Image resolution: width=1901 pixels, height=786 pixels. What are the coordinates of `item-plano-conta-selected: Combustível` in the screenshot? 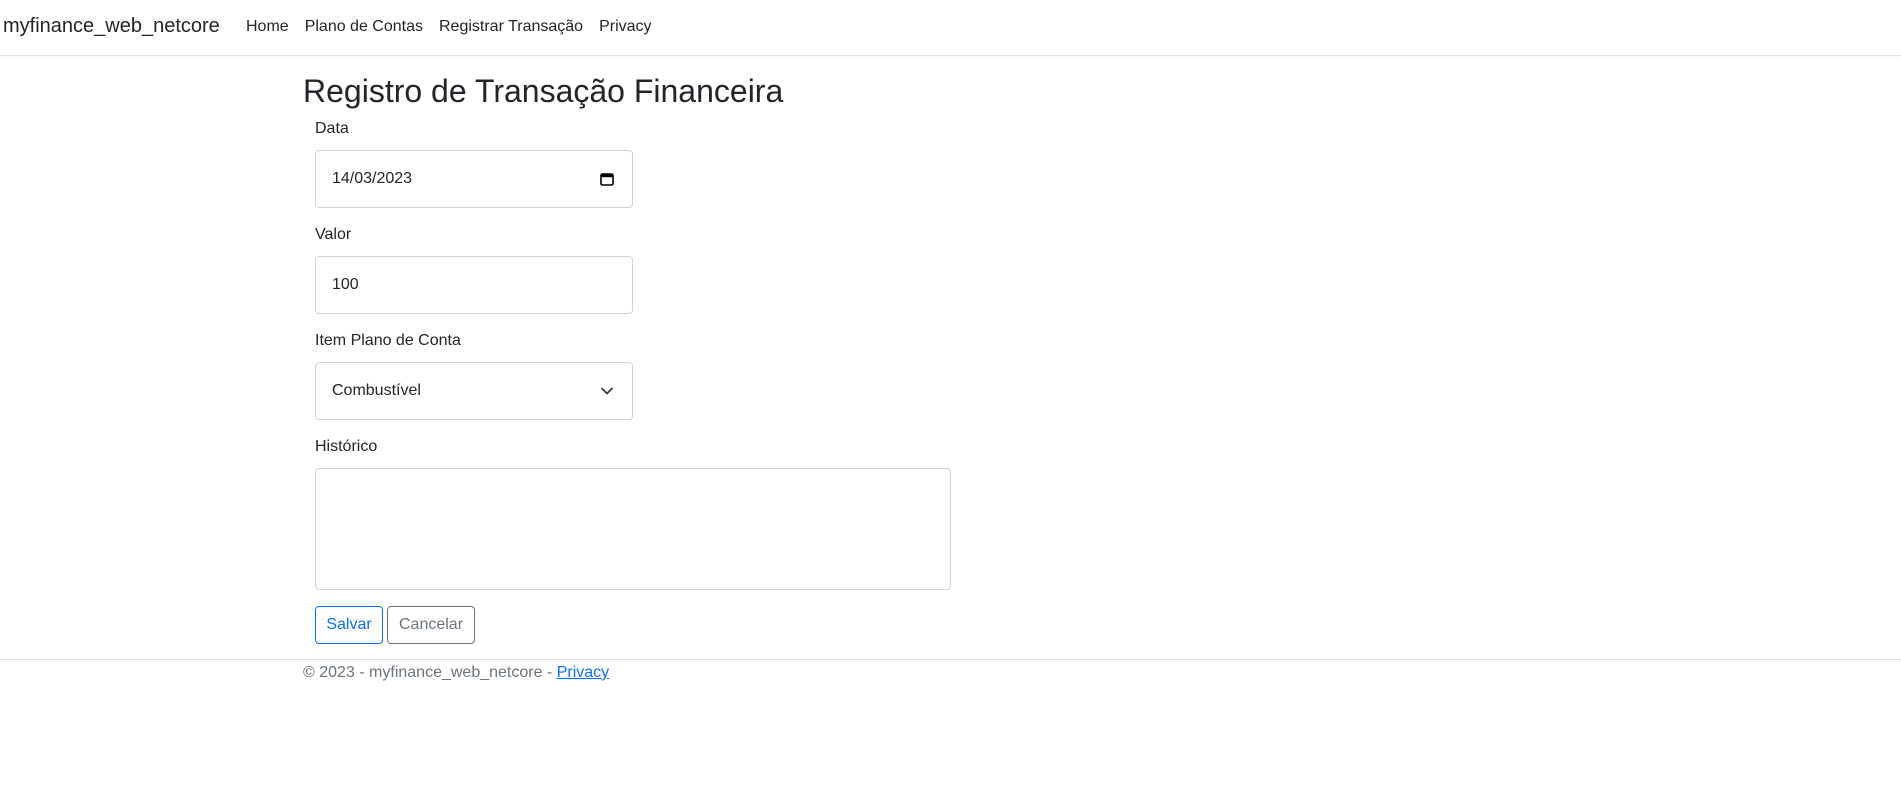 It's located at (376, 390).